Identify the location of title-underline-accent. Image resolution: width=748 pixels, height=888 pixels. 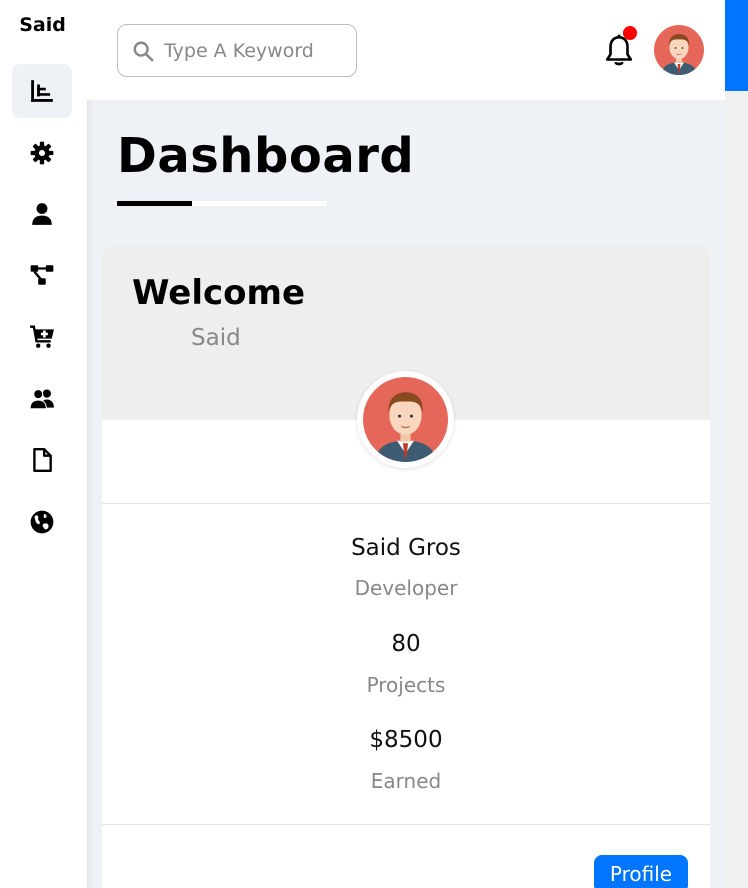
(154, 203).